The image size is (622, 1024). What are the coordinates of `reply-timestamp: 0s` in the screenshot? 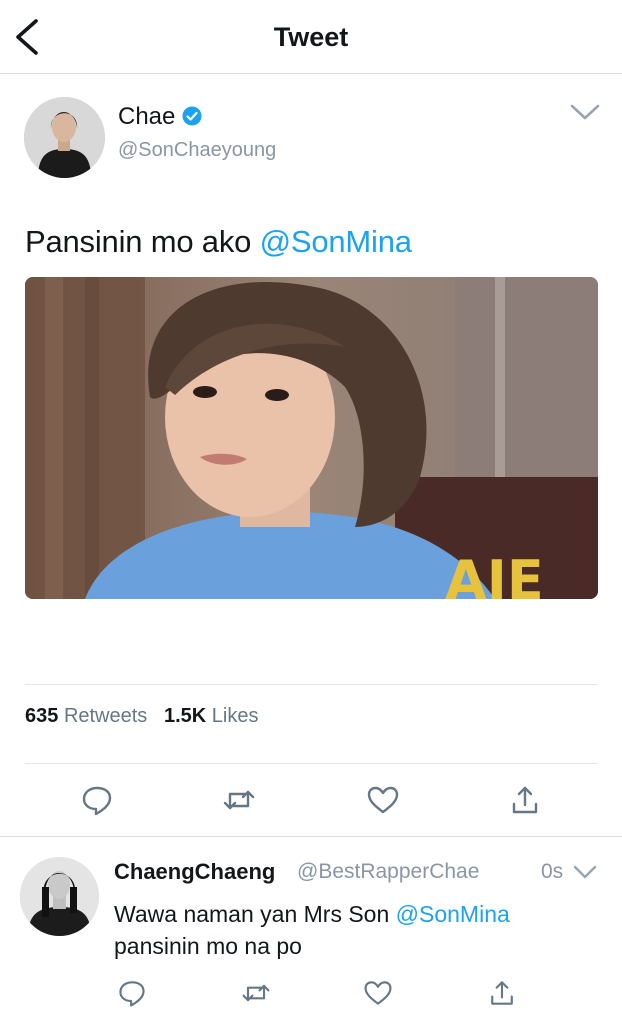 It's located at (552, 871).